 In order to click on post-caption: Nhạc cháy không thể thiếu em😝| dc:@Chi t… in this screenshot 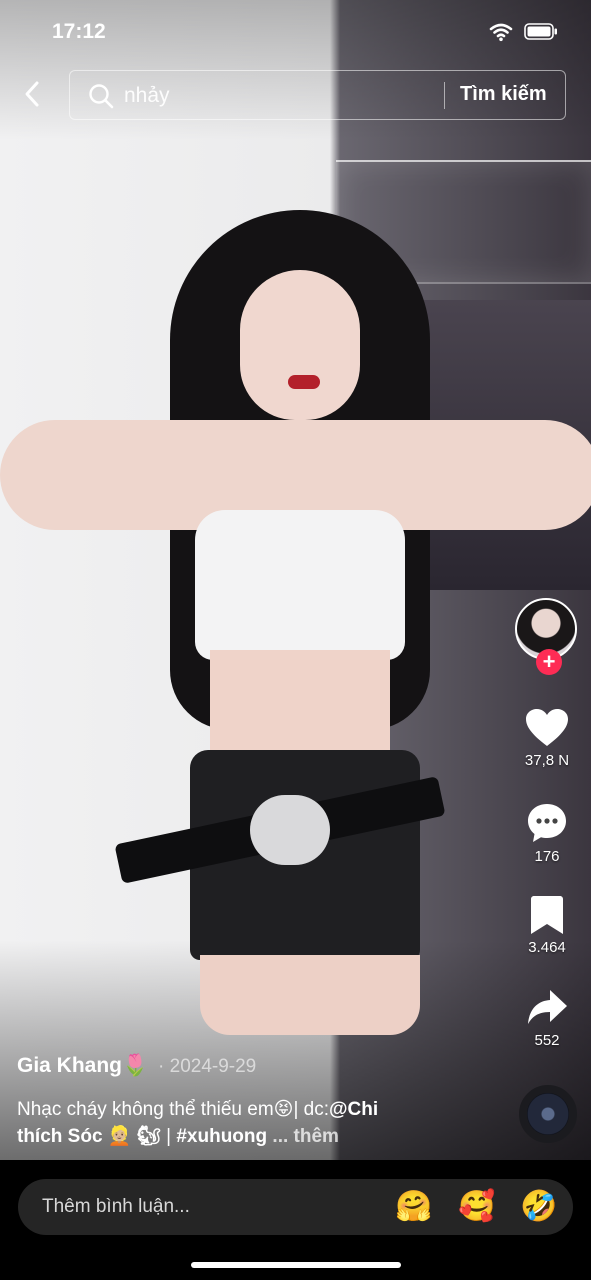, I will do `click(247, 1123)`.